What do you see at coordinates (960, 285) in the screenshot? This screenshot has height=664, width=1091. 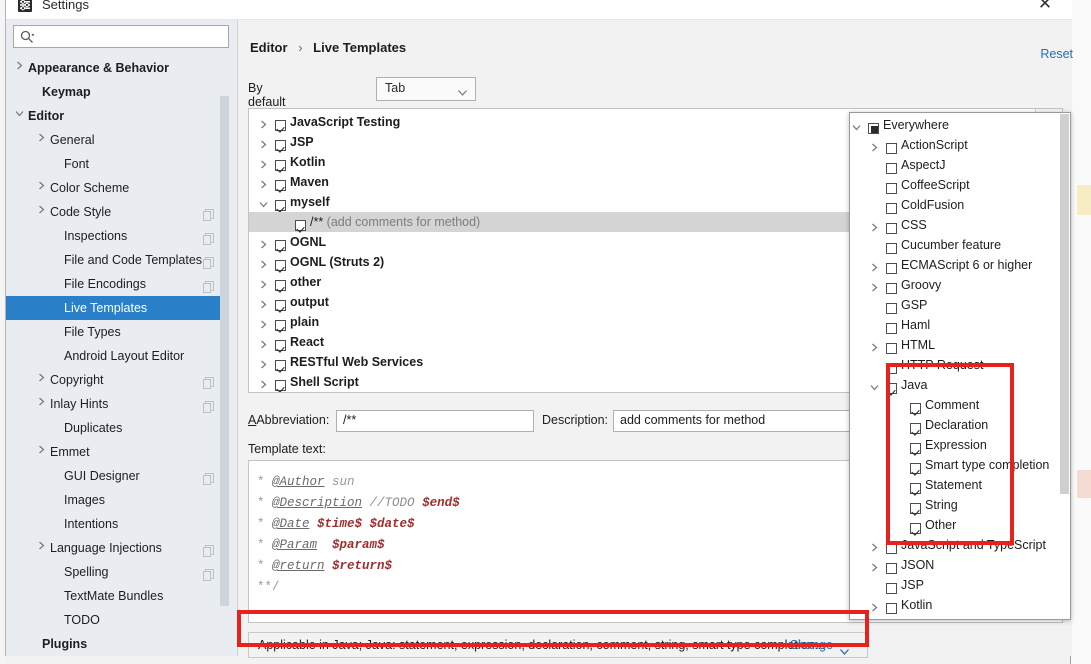 I see `popup-list-item: Groovy` at bounding box center [960, 285].